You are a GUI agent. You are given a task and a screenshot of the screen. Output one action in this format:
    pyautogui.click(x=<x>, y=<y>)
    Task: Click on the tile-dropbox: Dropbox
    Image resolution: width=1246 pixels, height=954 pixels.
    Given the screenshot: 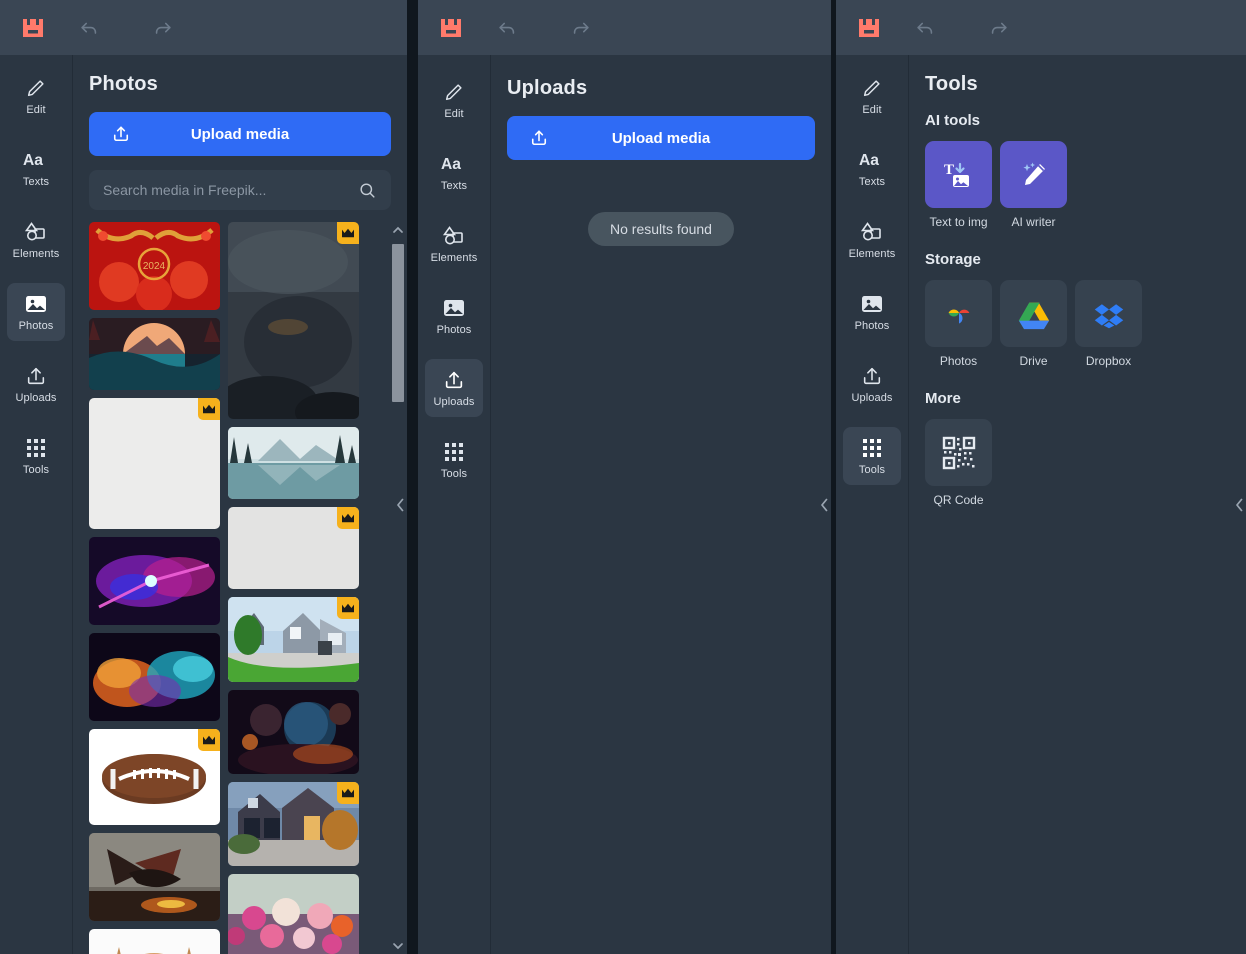 What is the action you would take?
    pyautogui.click(x=1108, y=324)
    